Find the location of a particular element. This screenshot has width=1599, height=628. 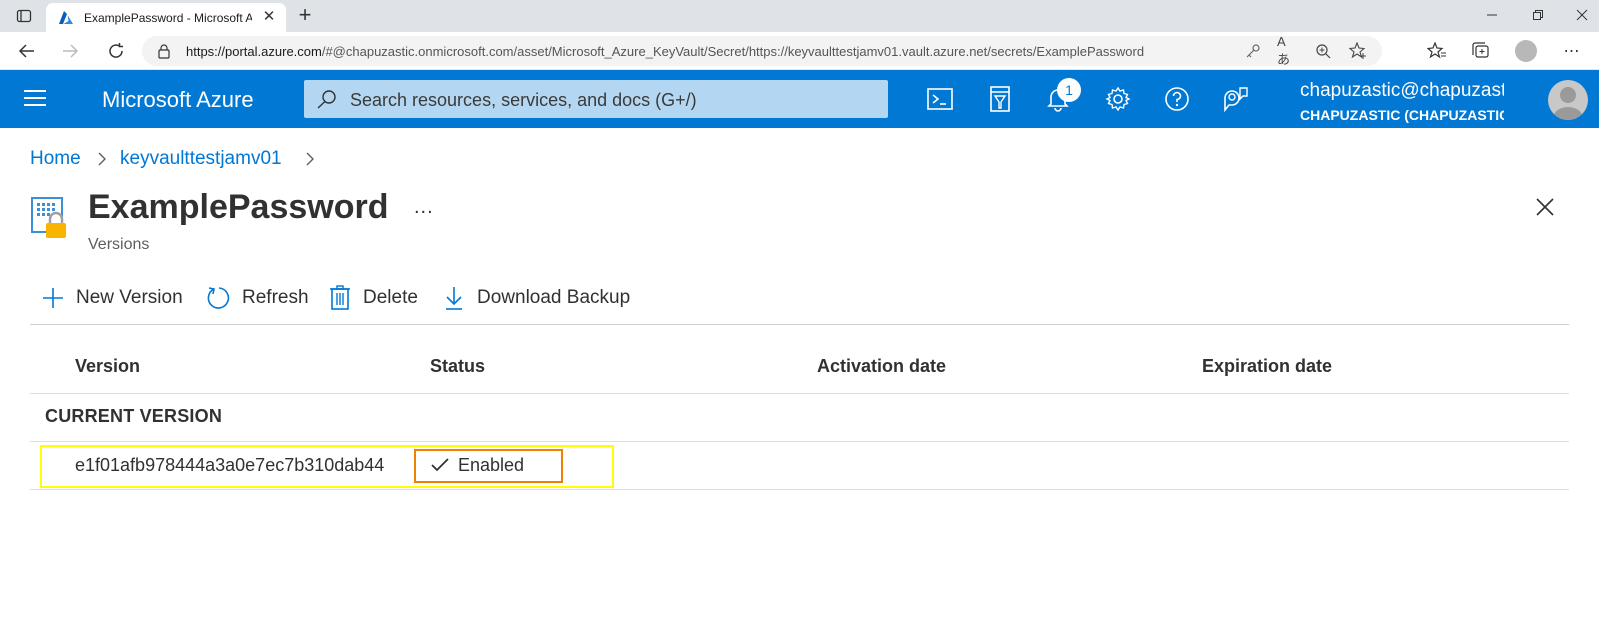

read-aloud-icon: Aあ is located at coordinates (1286, 50).